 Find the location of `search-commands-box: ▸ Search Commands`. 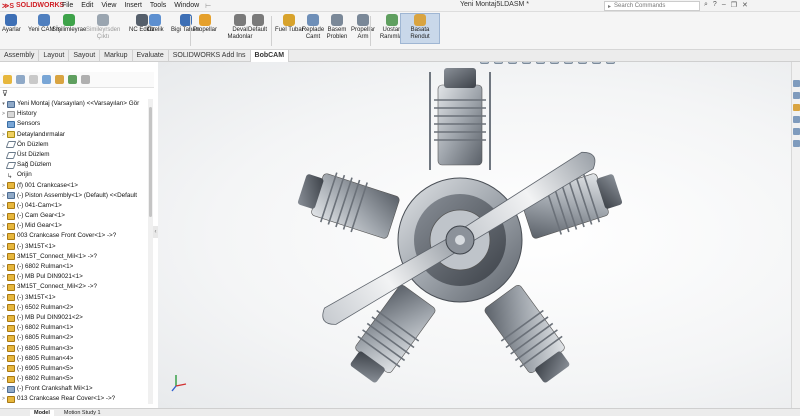

search-commands-box: ▸ Search Commands is located at coordinates (652, 6).